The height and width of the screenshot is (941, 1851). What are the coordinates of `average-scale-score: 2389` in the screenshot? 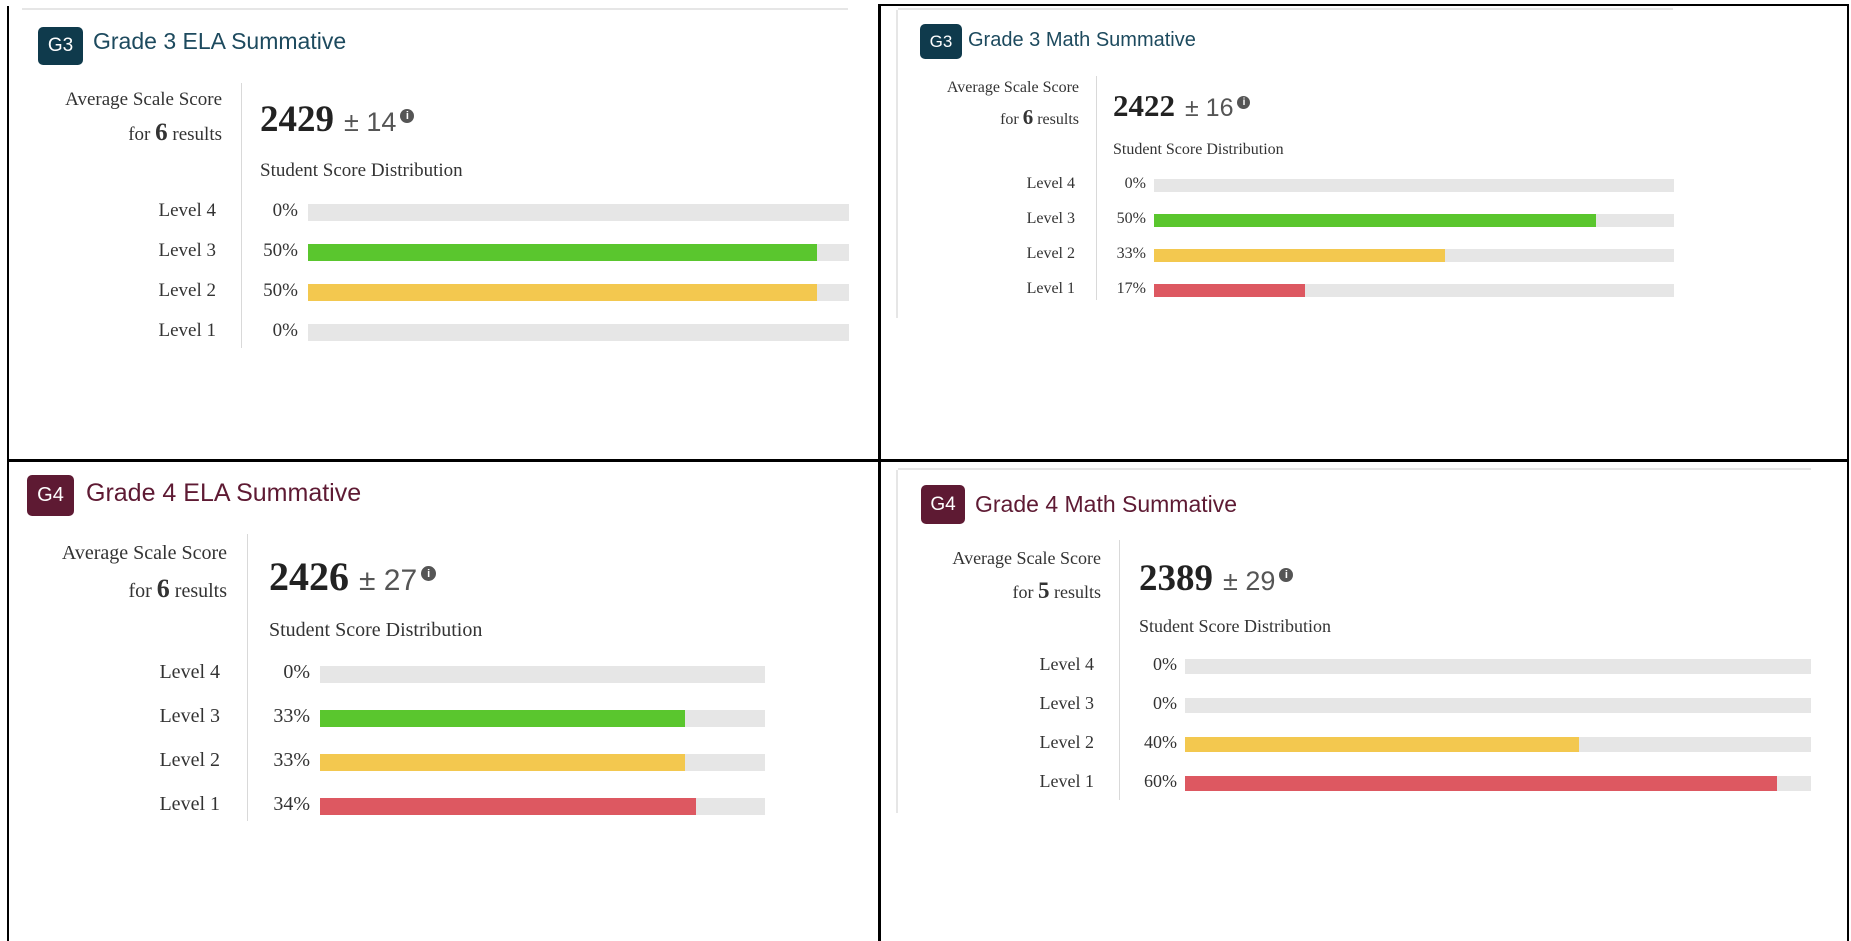 It's located at (1176, 578).